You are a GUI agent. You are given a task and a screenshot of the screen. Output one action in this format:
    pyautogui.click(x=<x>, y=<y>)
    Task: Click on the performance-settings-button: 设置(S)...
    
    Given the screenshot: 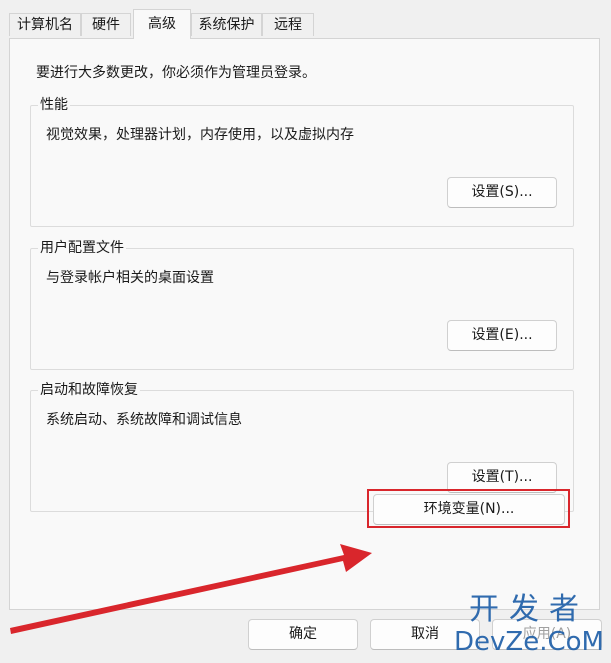 What is the action you would take?
    pyautogui.click(x=502, y=192)
    